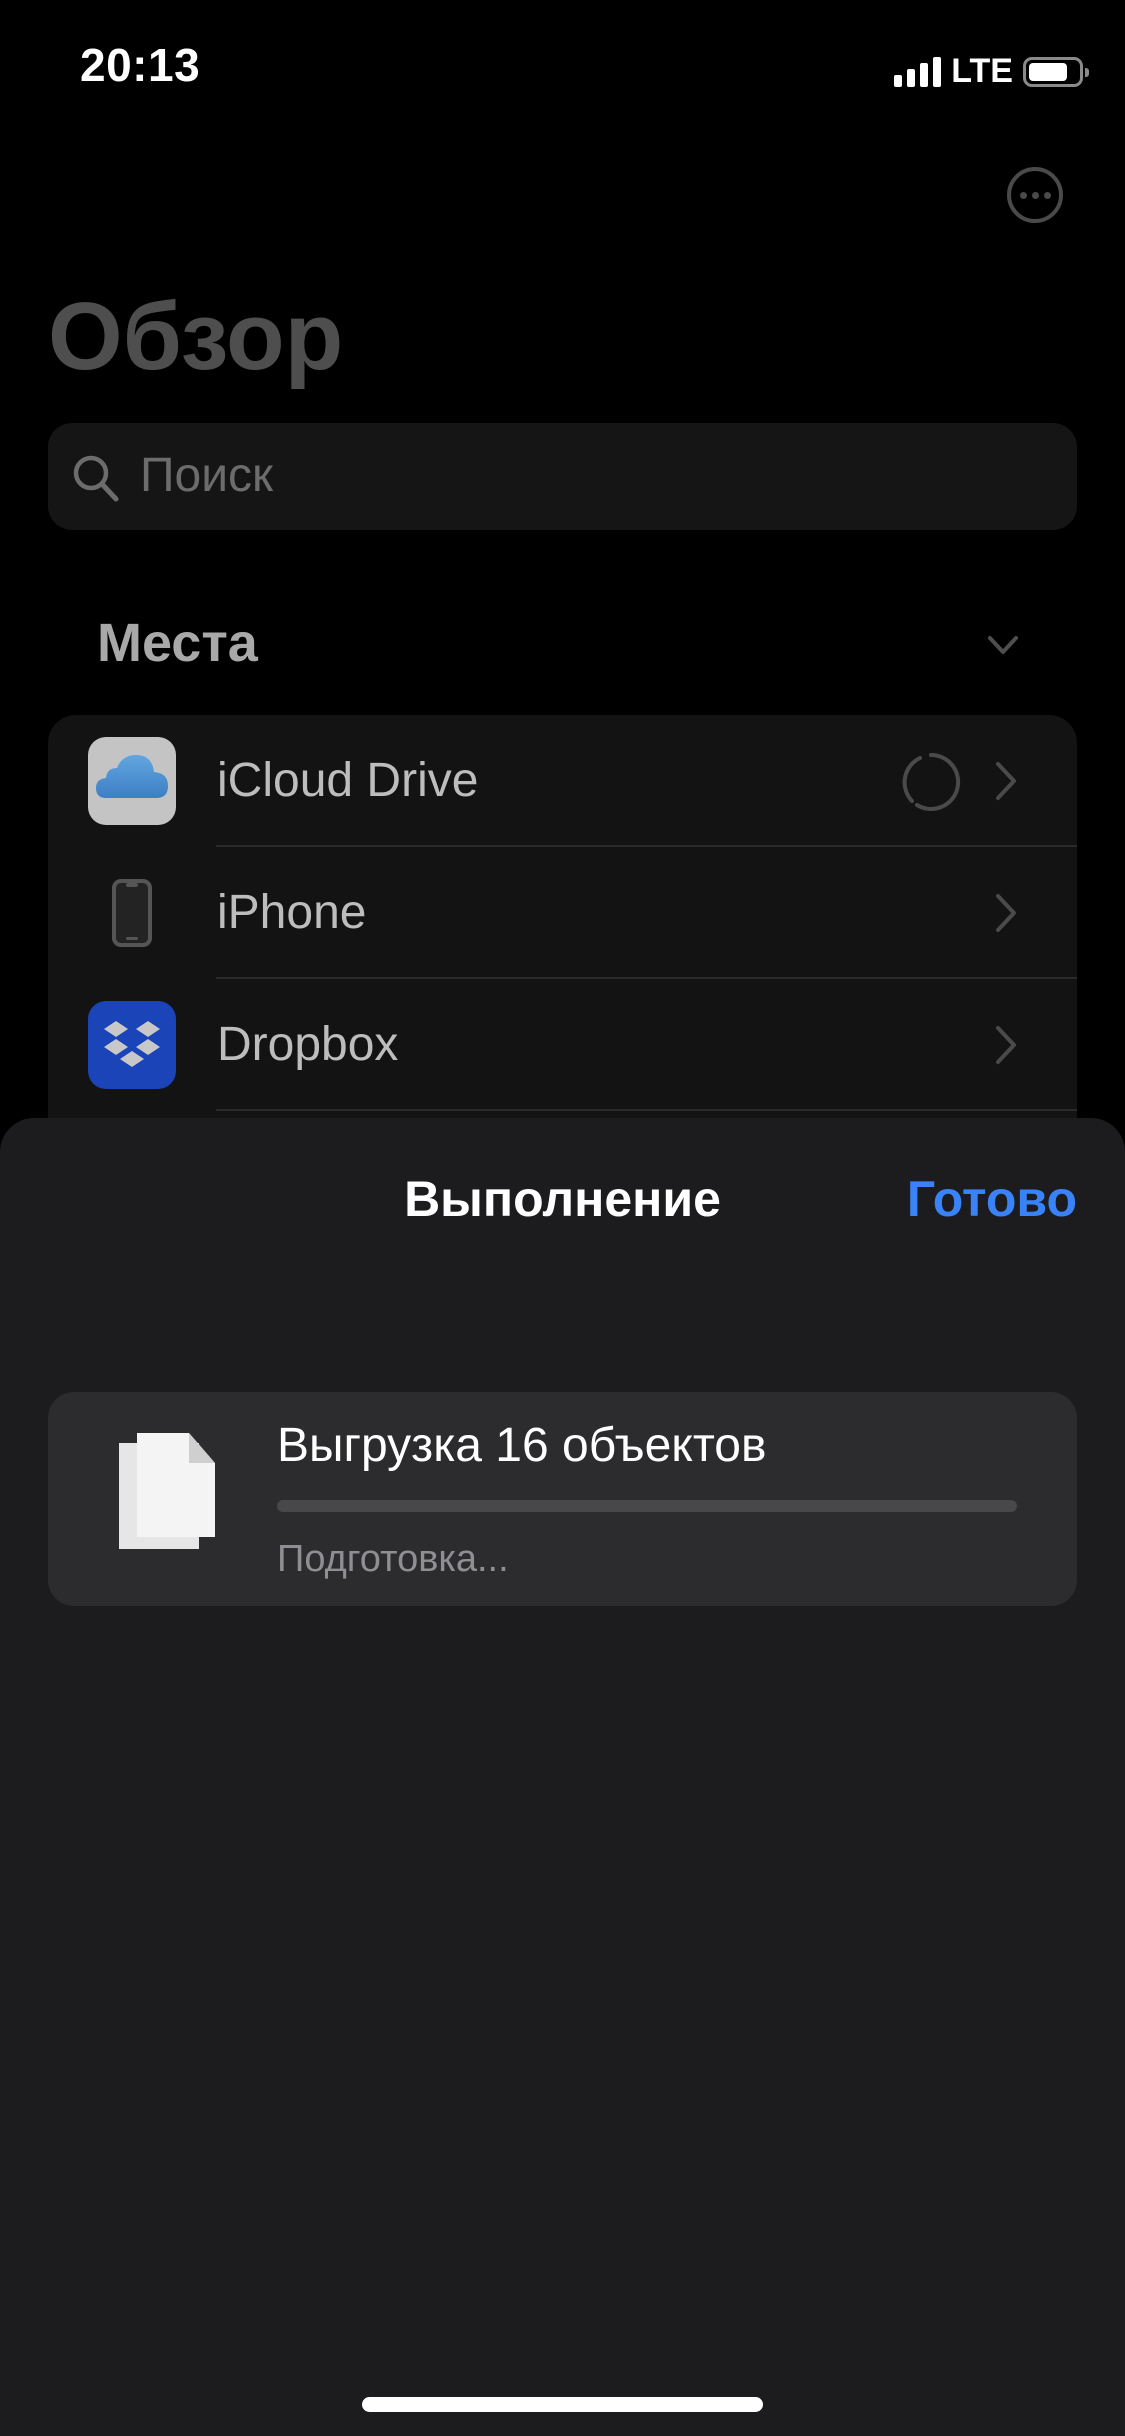 Image resolution: width=1125 pixels, height=2436 pixels. Describe the element at coordinates (562, 2404) in the screenshot. I see `home-indicator` at that location.